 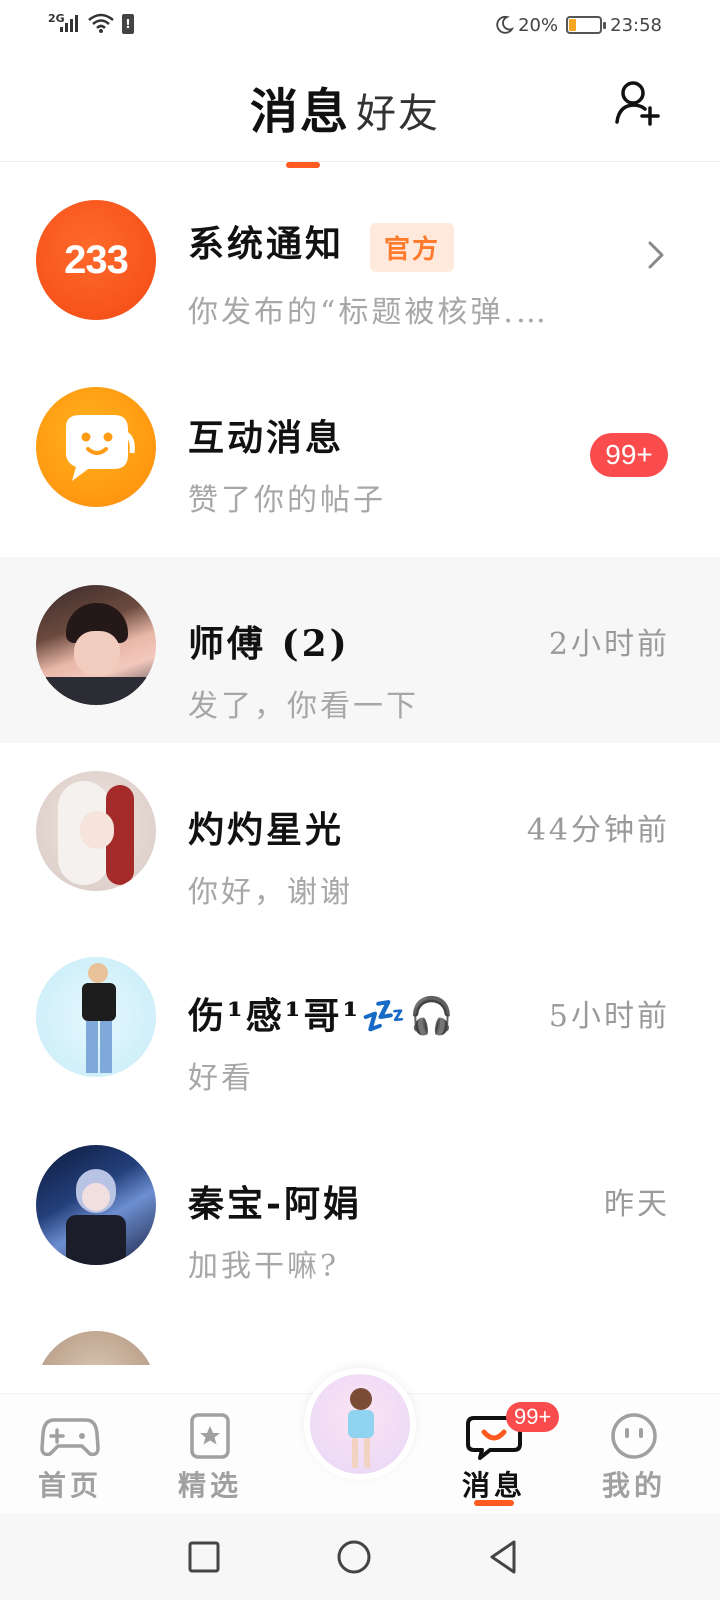 What do you see at coordinates (100, 448) in the screenshot?
I see `smile-bubble-graphic` at bounding box center [100, 448].